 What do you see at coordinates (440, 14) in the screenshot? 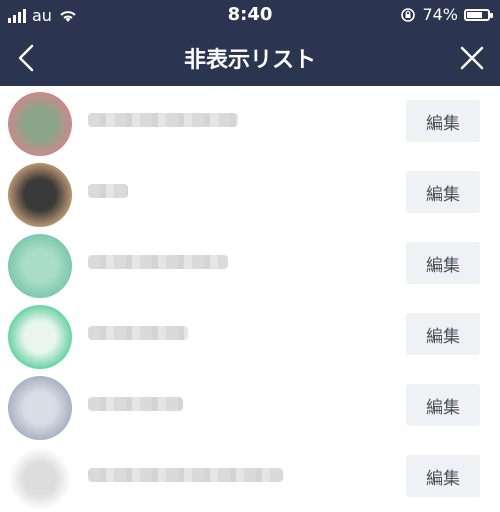
I see `battery-percent: 74%` at bounding box center [440, 14].